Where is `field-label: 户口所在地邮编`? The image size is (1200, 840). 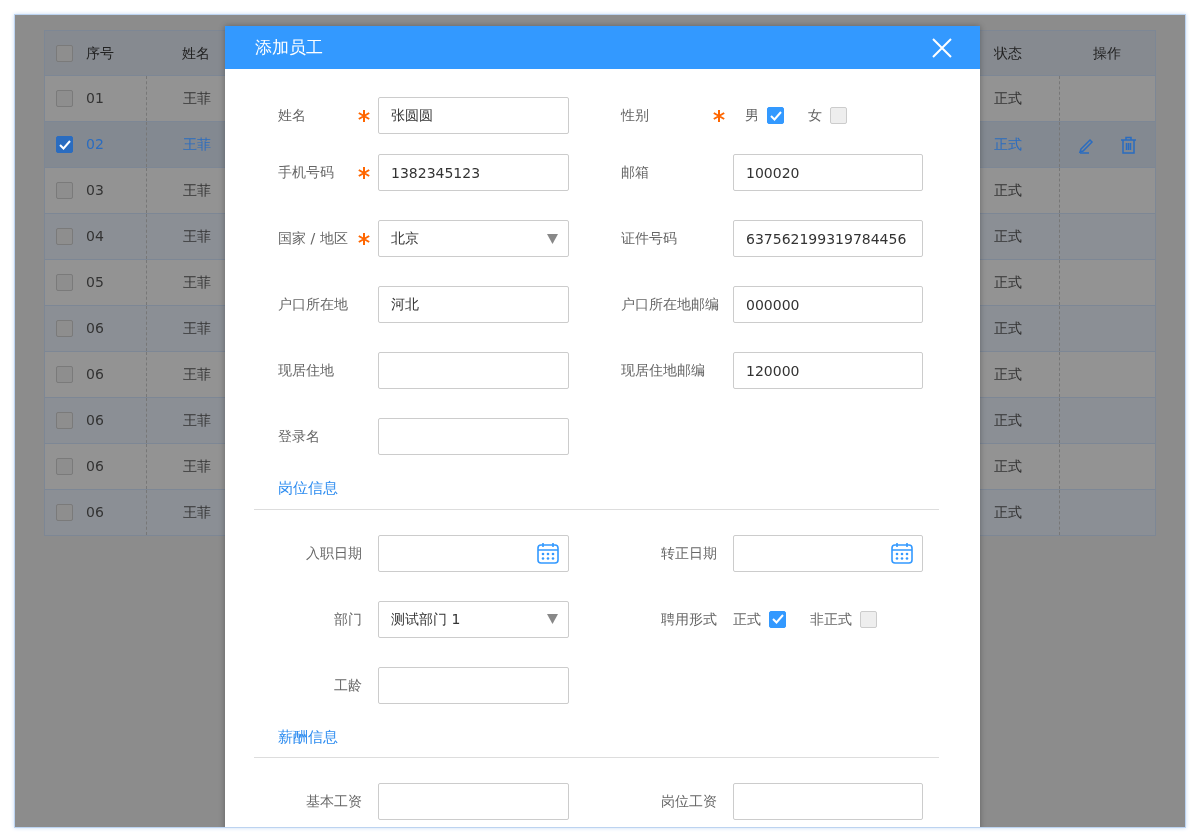 field-label: 户口所在地邮编 is located at coordinates (670, 304).